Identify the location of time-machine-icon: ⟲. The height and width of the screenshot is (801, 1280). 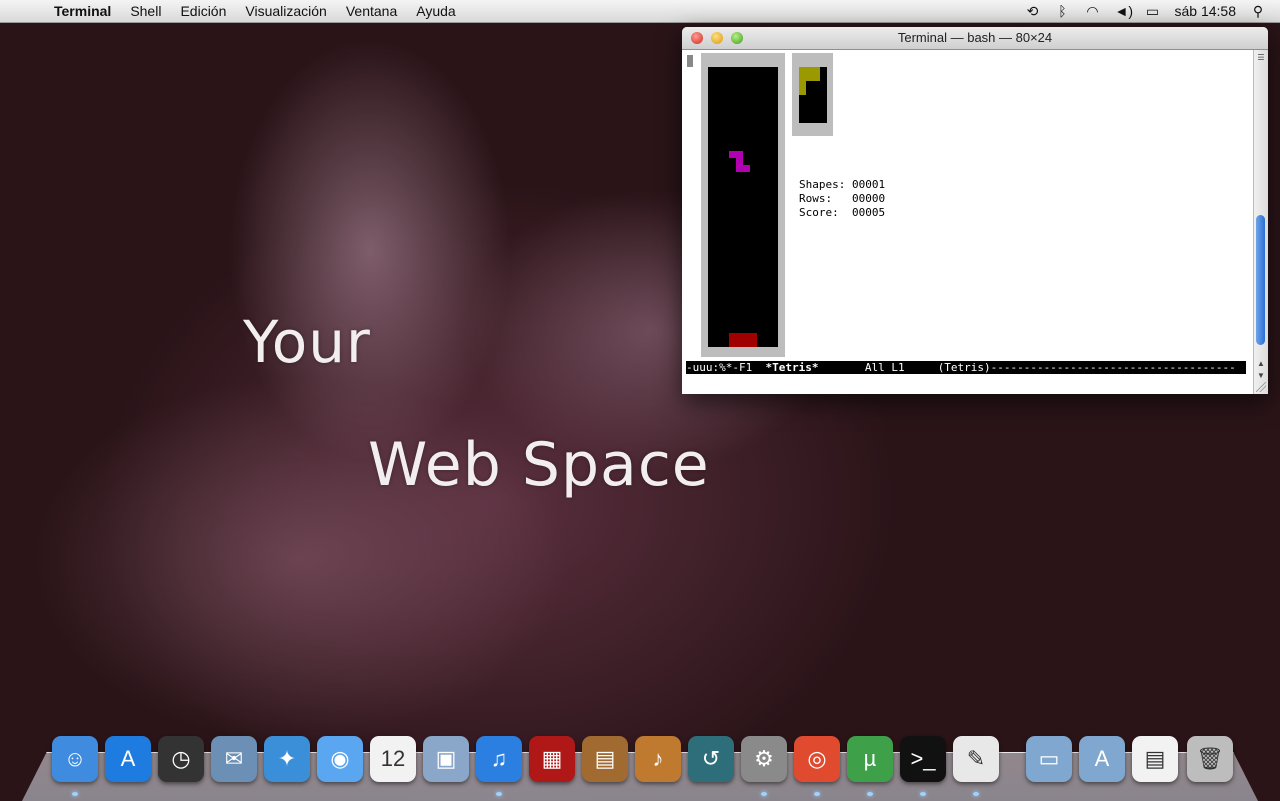
(1033, 11).